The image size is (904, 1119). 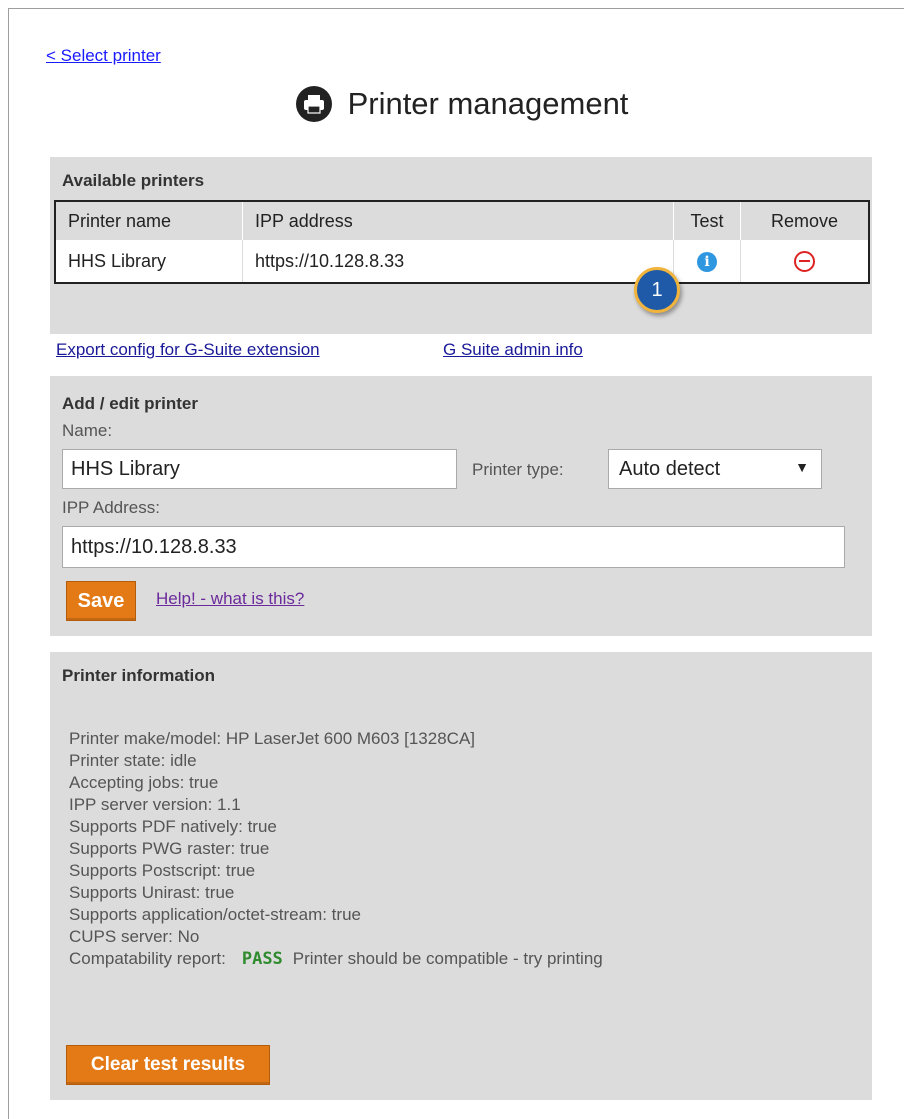 I want to click on info-line: Supports Postscript: true, so click(x=162, y=870).